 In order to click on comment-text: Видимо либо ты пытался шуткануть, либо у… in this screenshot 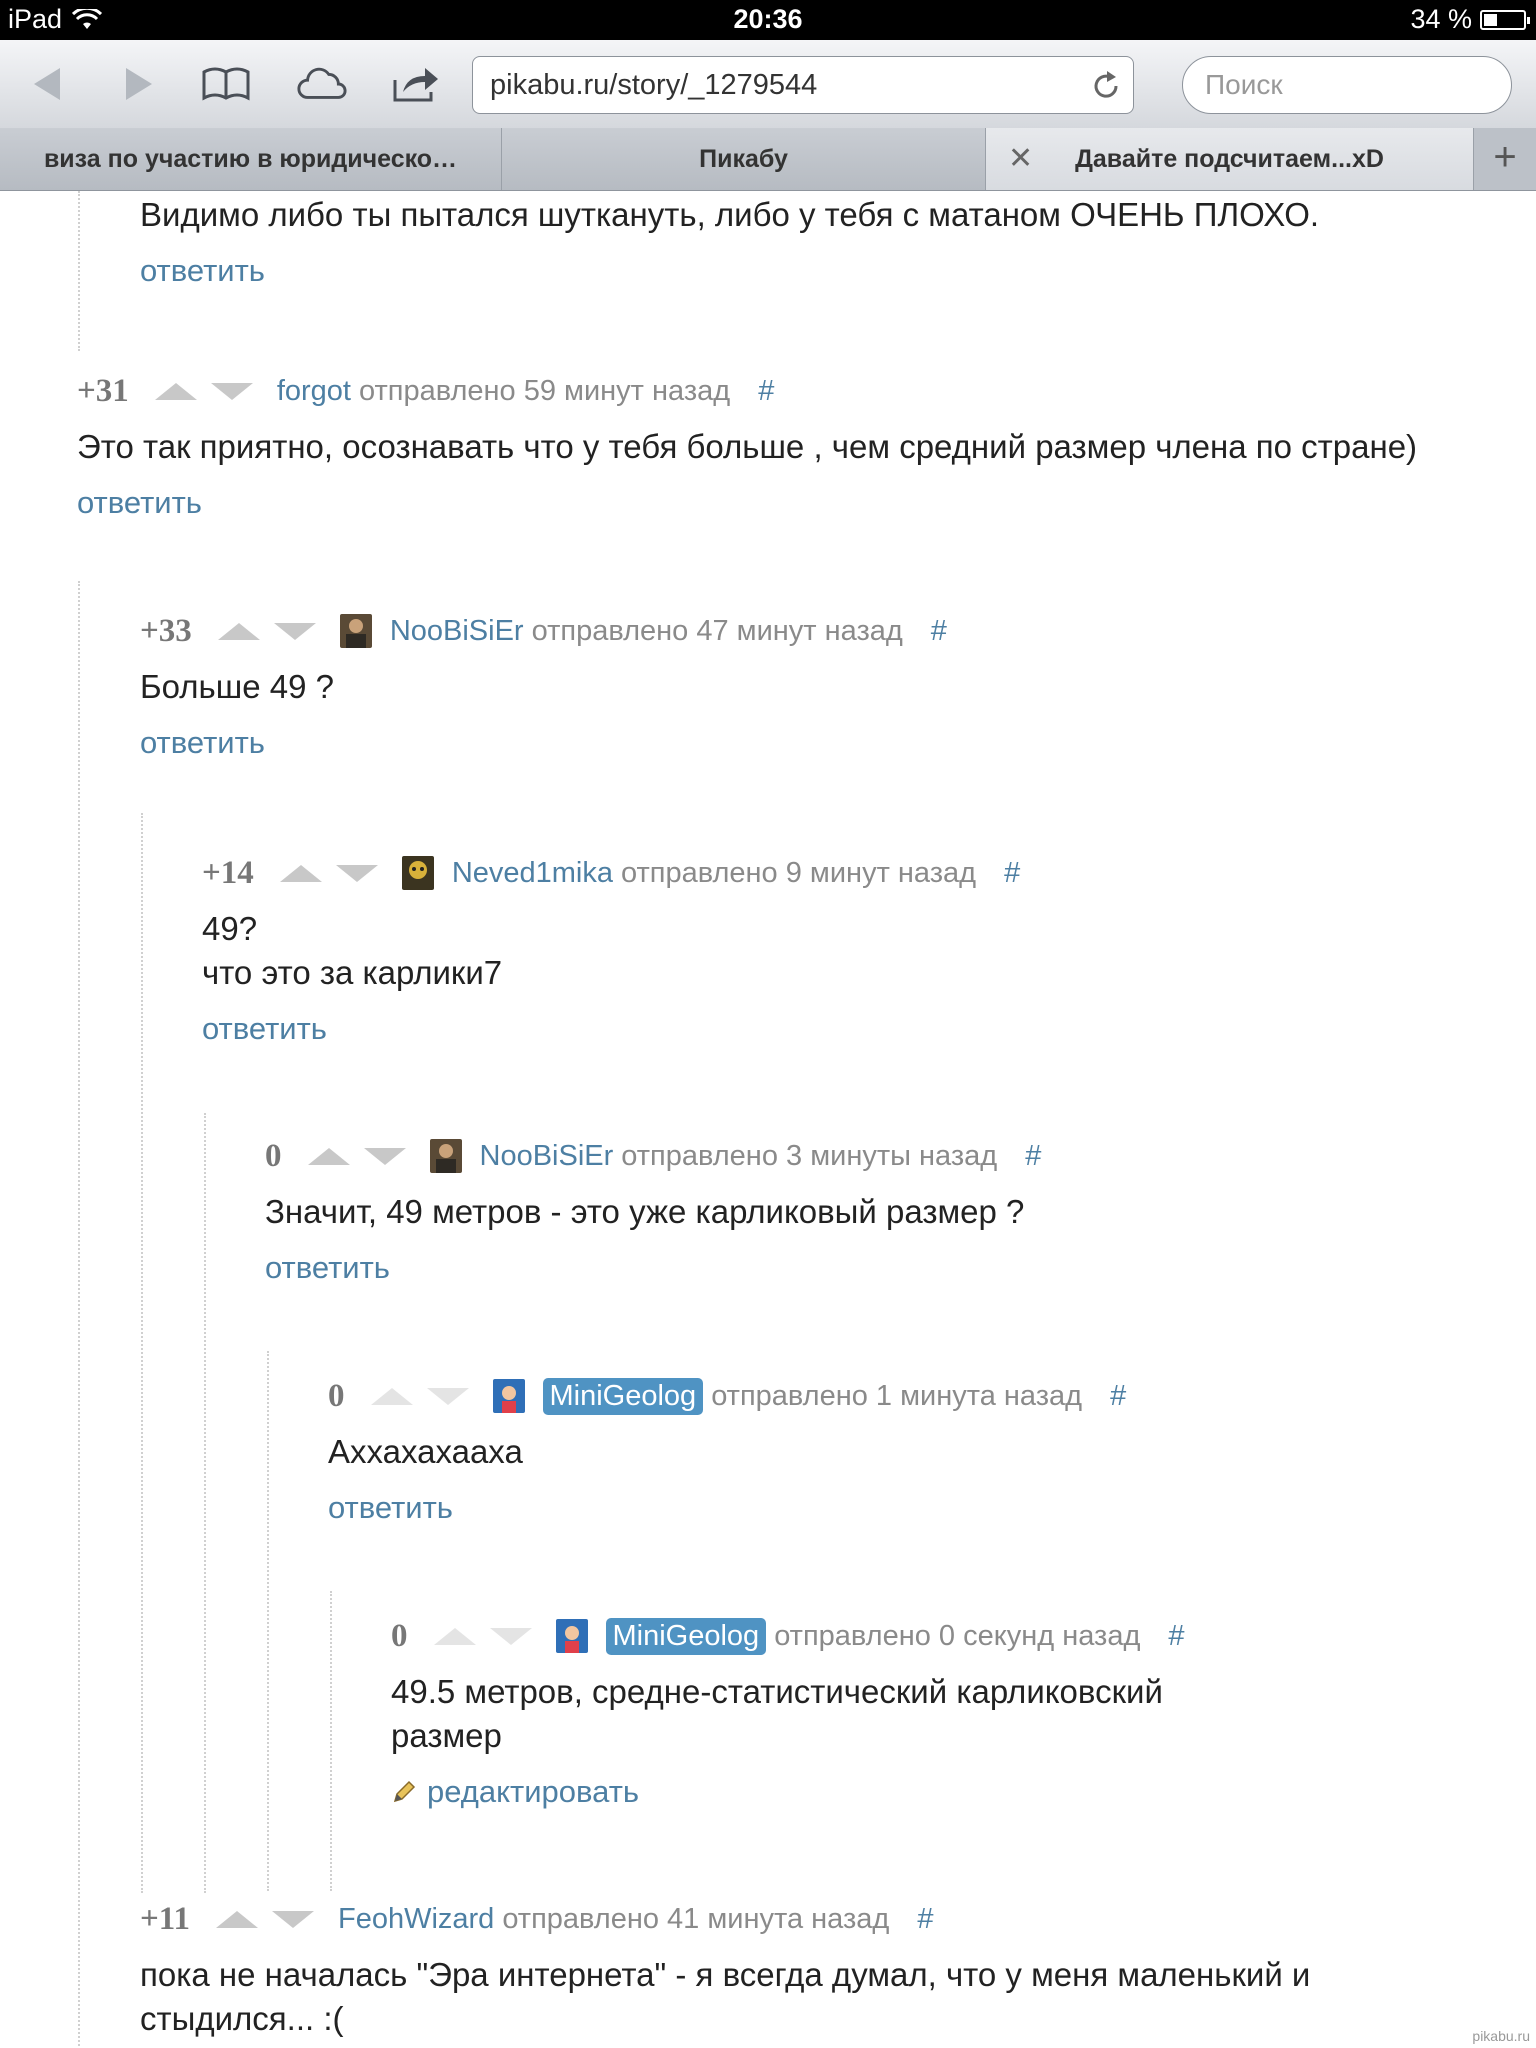, I will do `click(730, 214)`.